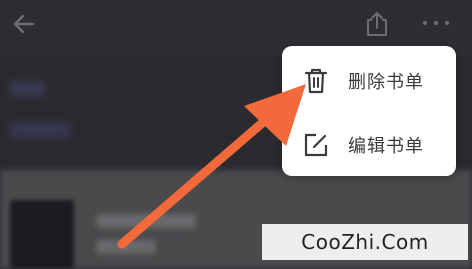 This screenshot has width=472, height=269. I want to click on arrow-left-icon, so click(24, 24).